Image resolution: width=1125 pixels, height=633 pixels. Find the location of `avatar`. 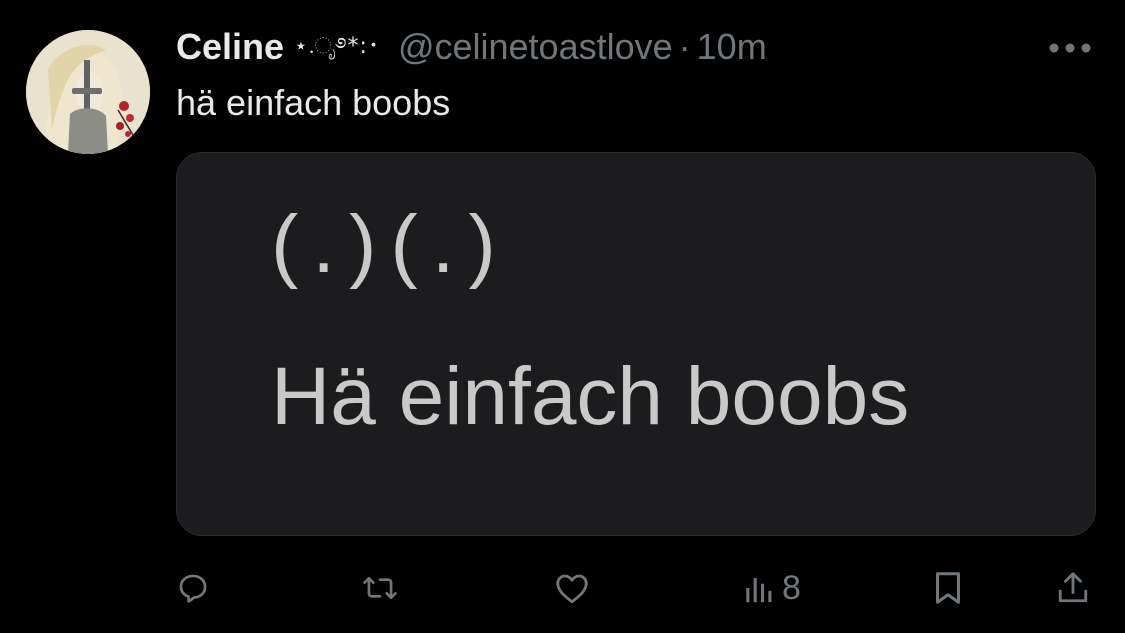

avatar is located at coordinates (88, 92).